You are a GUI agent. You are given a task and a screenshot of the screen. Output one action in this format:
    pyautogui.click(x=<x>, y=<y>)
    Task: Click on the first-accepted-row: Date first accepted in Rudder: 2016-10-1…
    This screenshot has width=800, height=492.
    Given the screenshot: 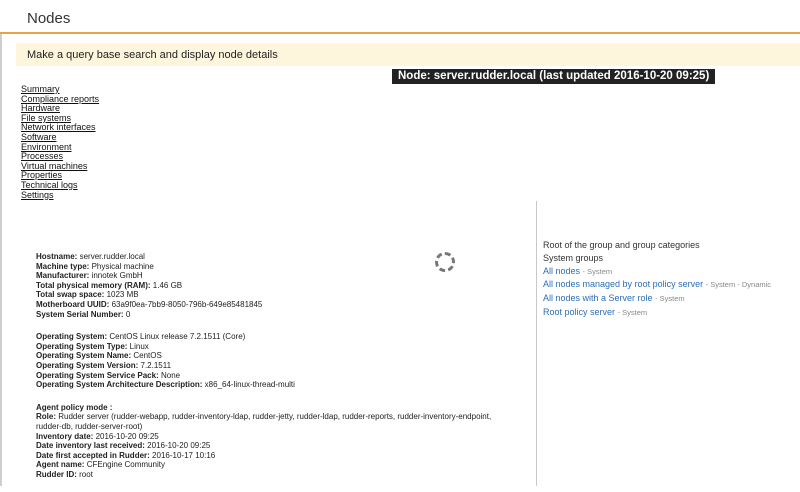 What is the action you would take?
    pyautogui.click(x=276, y=456)
    